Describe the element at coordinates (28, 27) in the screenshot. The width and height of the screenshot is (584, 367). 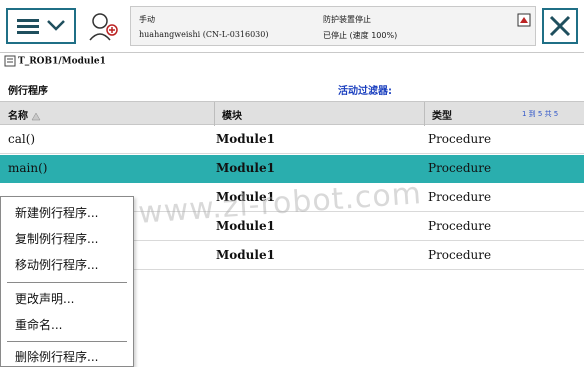
I see `menu-icon` at that location.